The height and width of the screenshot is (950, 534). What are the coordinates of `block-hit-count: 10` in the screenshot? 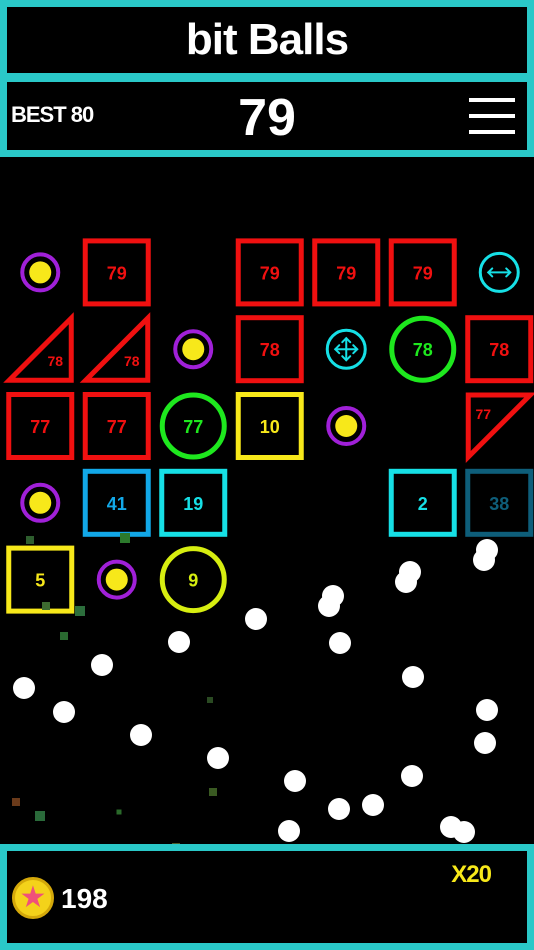 It's located at (270, 427).